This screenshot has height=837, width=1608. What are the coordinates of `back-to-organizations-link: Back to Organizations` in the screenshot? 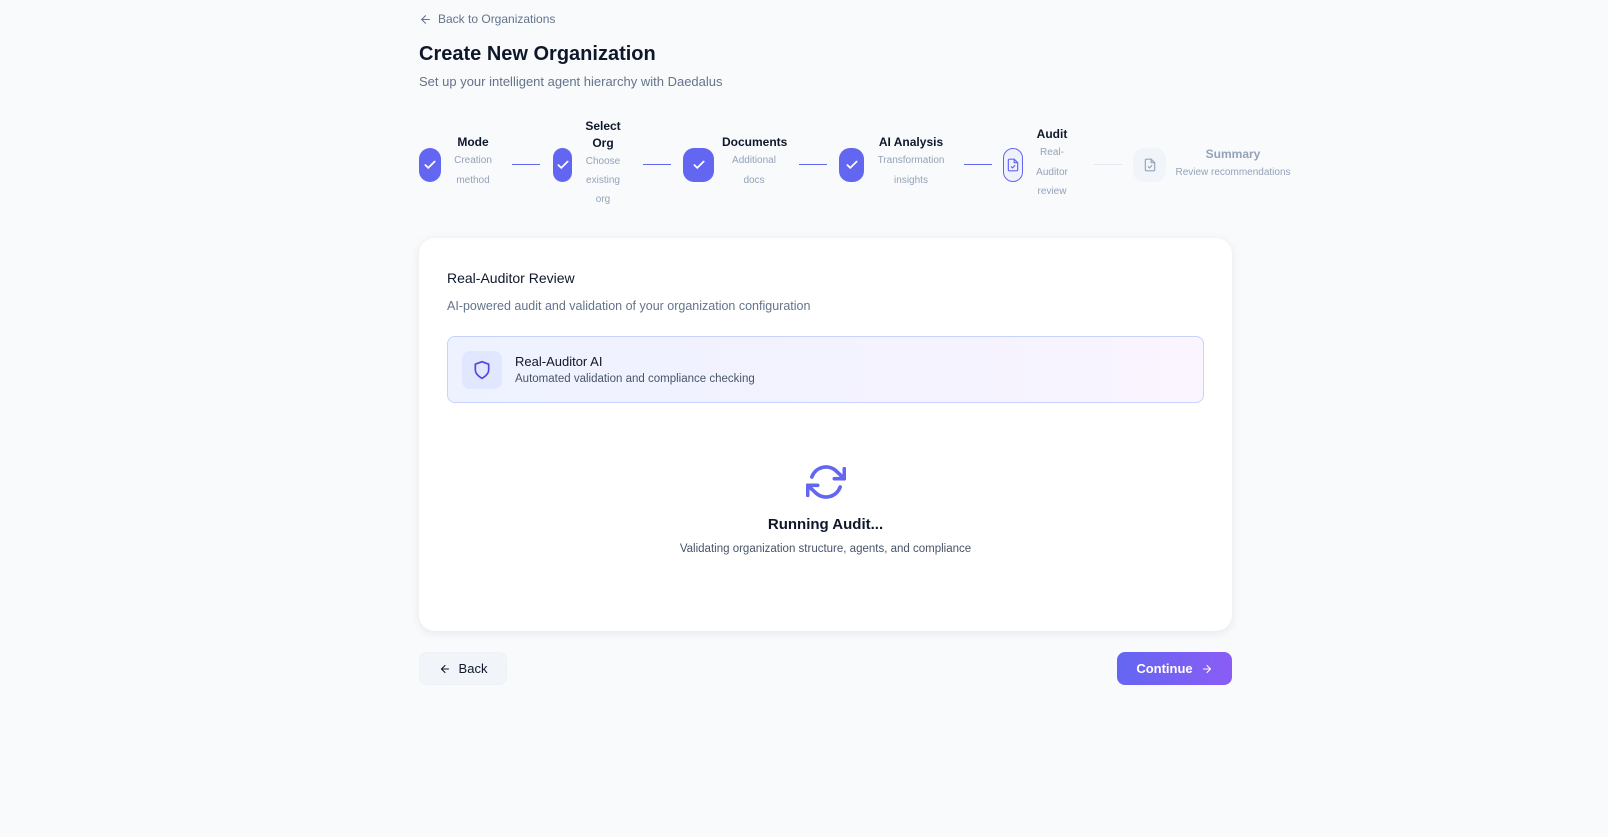 It's located at (487, 19).